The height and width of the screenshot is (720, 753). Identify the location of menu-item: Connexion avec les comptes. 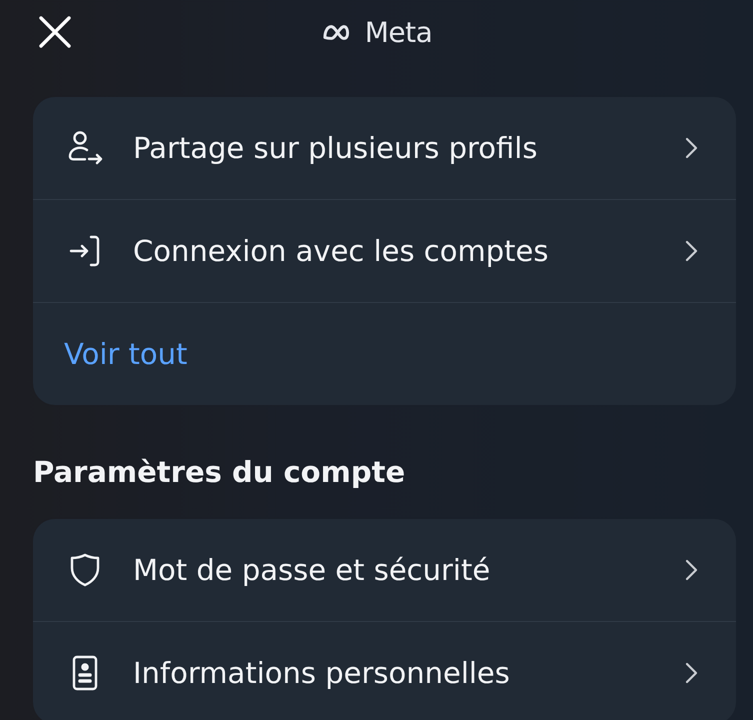
(384, 251).